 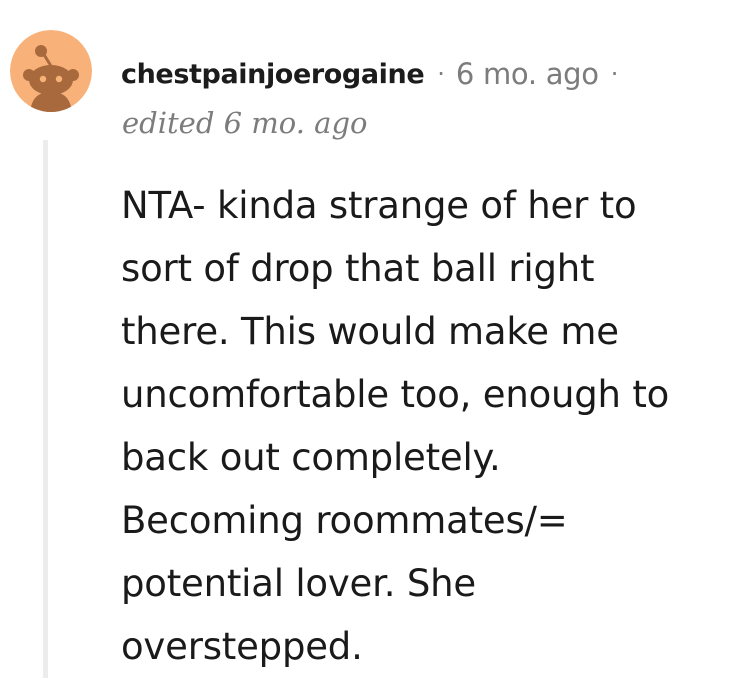 What do you see at coordinates (358, 268) in the screenshot?
I see `comment-body-line: sort of drop that ball right` at bounding box center [358, 268].